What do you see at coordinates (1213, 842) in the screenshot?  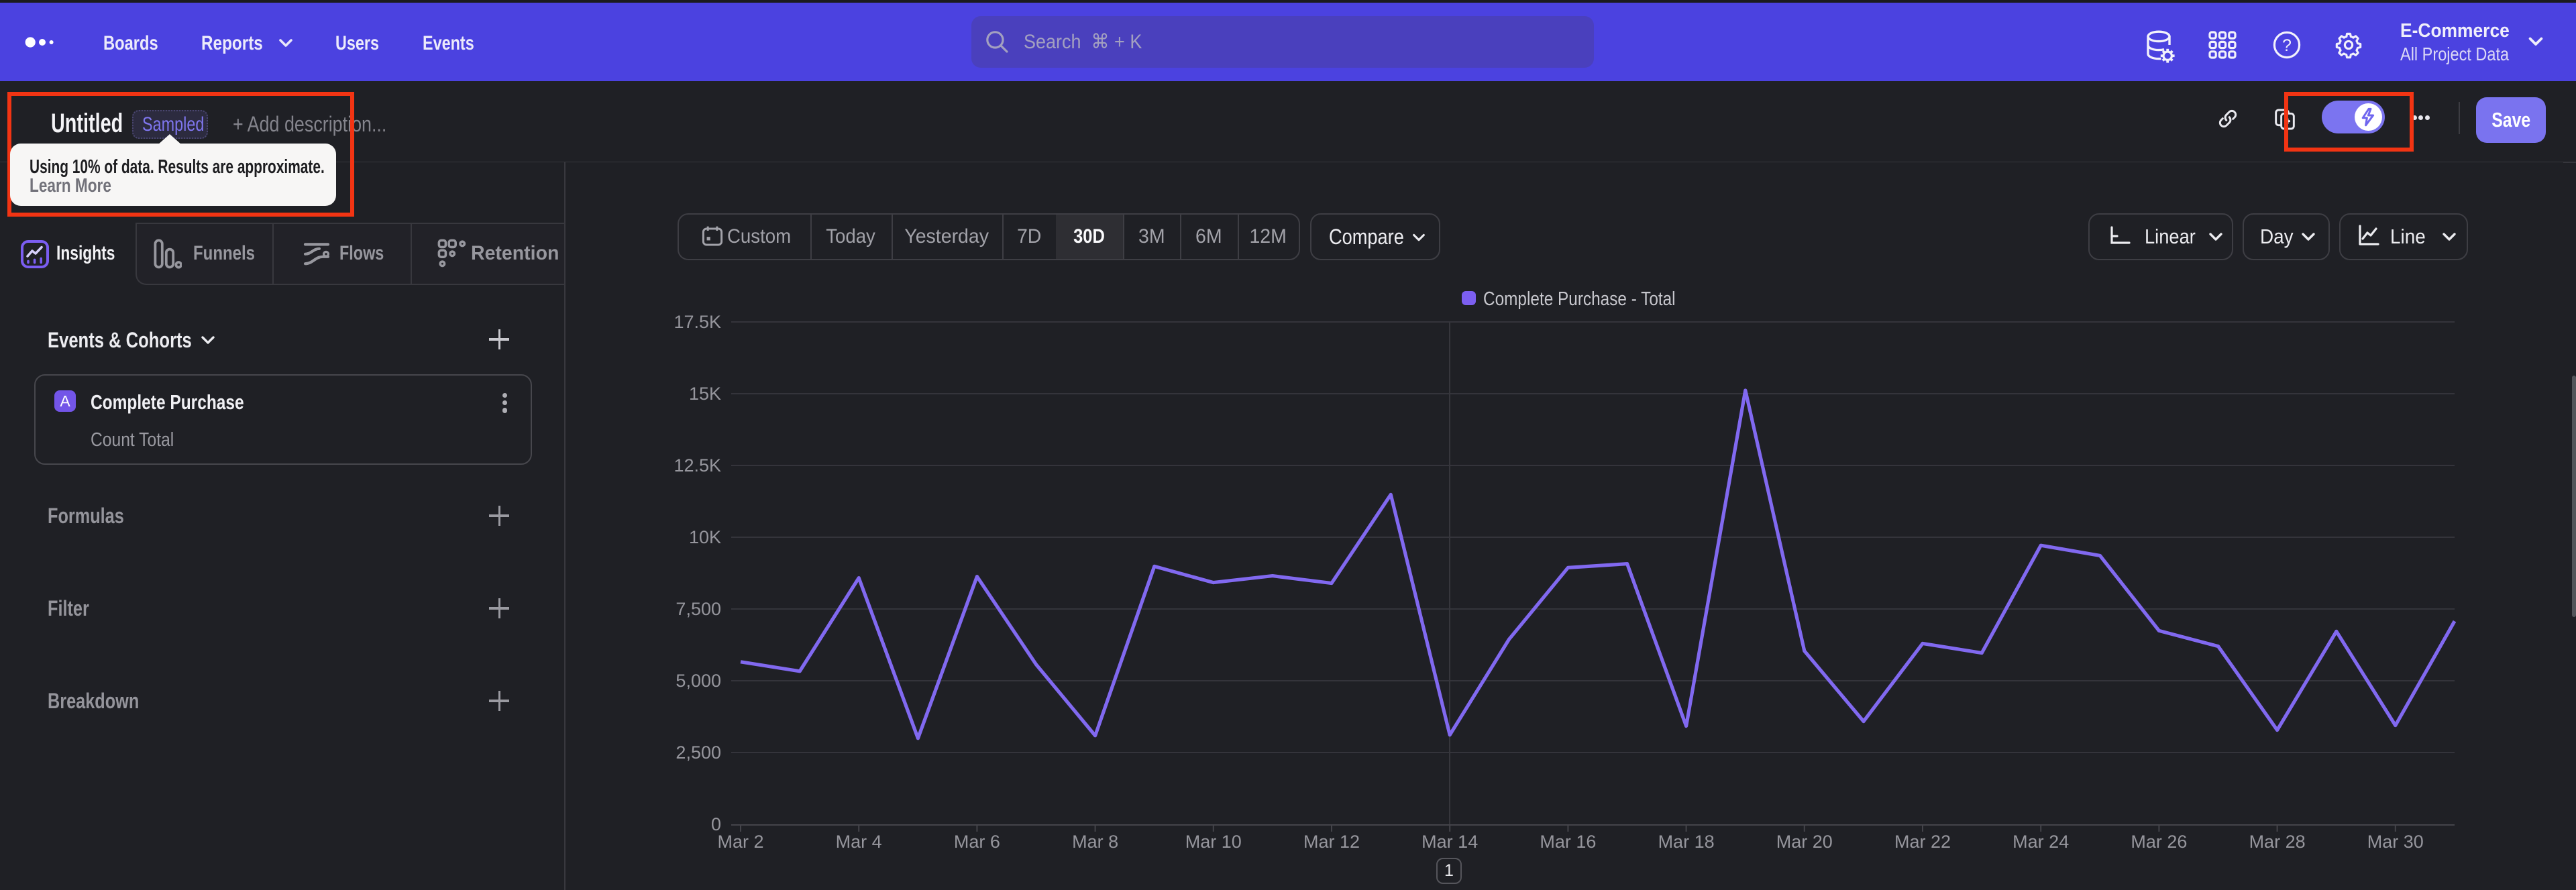 I see `svg-text: Mar 10` at bounding box center [1213, 842].